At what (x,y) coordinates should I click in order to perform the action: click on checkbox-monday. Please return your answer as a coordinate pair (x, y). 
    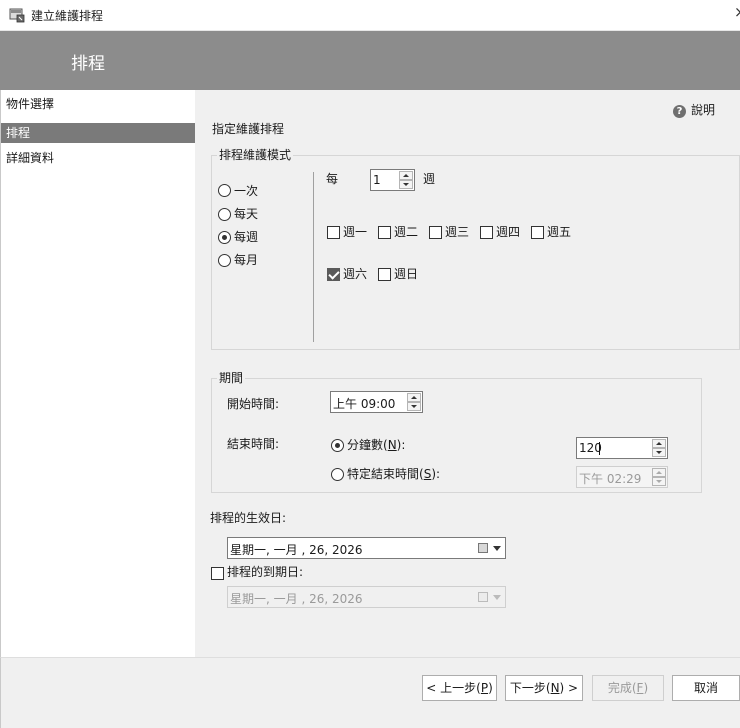
    Looking at the image, I should click on (333, 232).